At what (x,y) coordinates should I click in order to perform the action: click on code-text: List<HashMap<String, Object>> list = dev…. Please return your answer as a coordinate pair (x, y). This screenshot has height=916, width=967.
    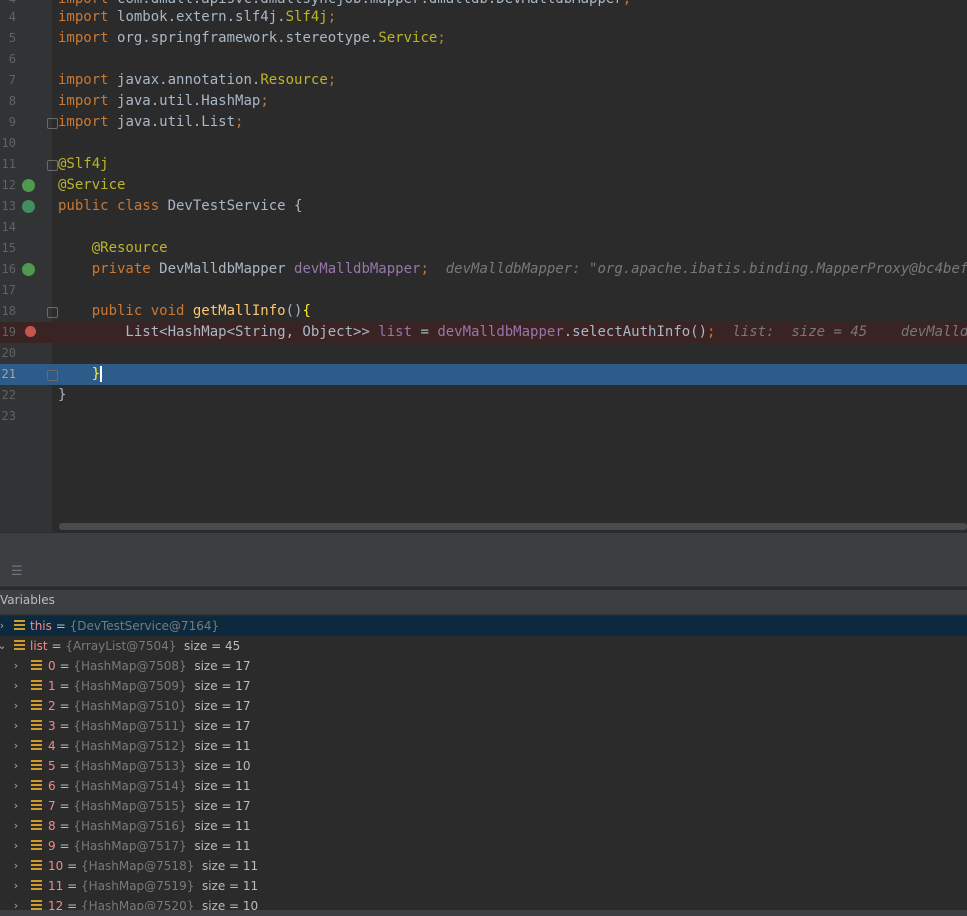
    Looking at the image, I should click on (512, 332).